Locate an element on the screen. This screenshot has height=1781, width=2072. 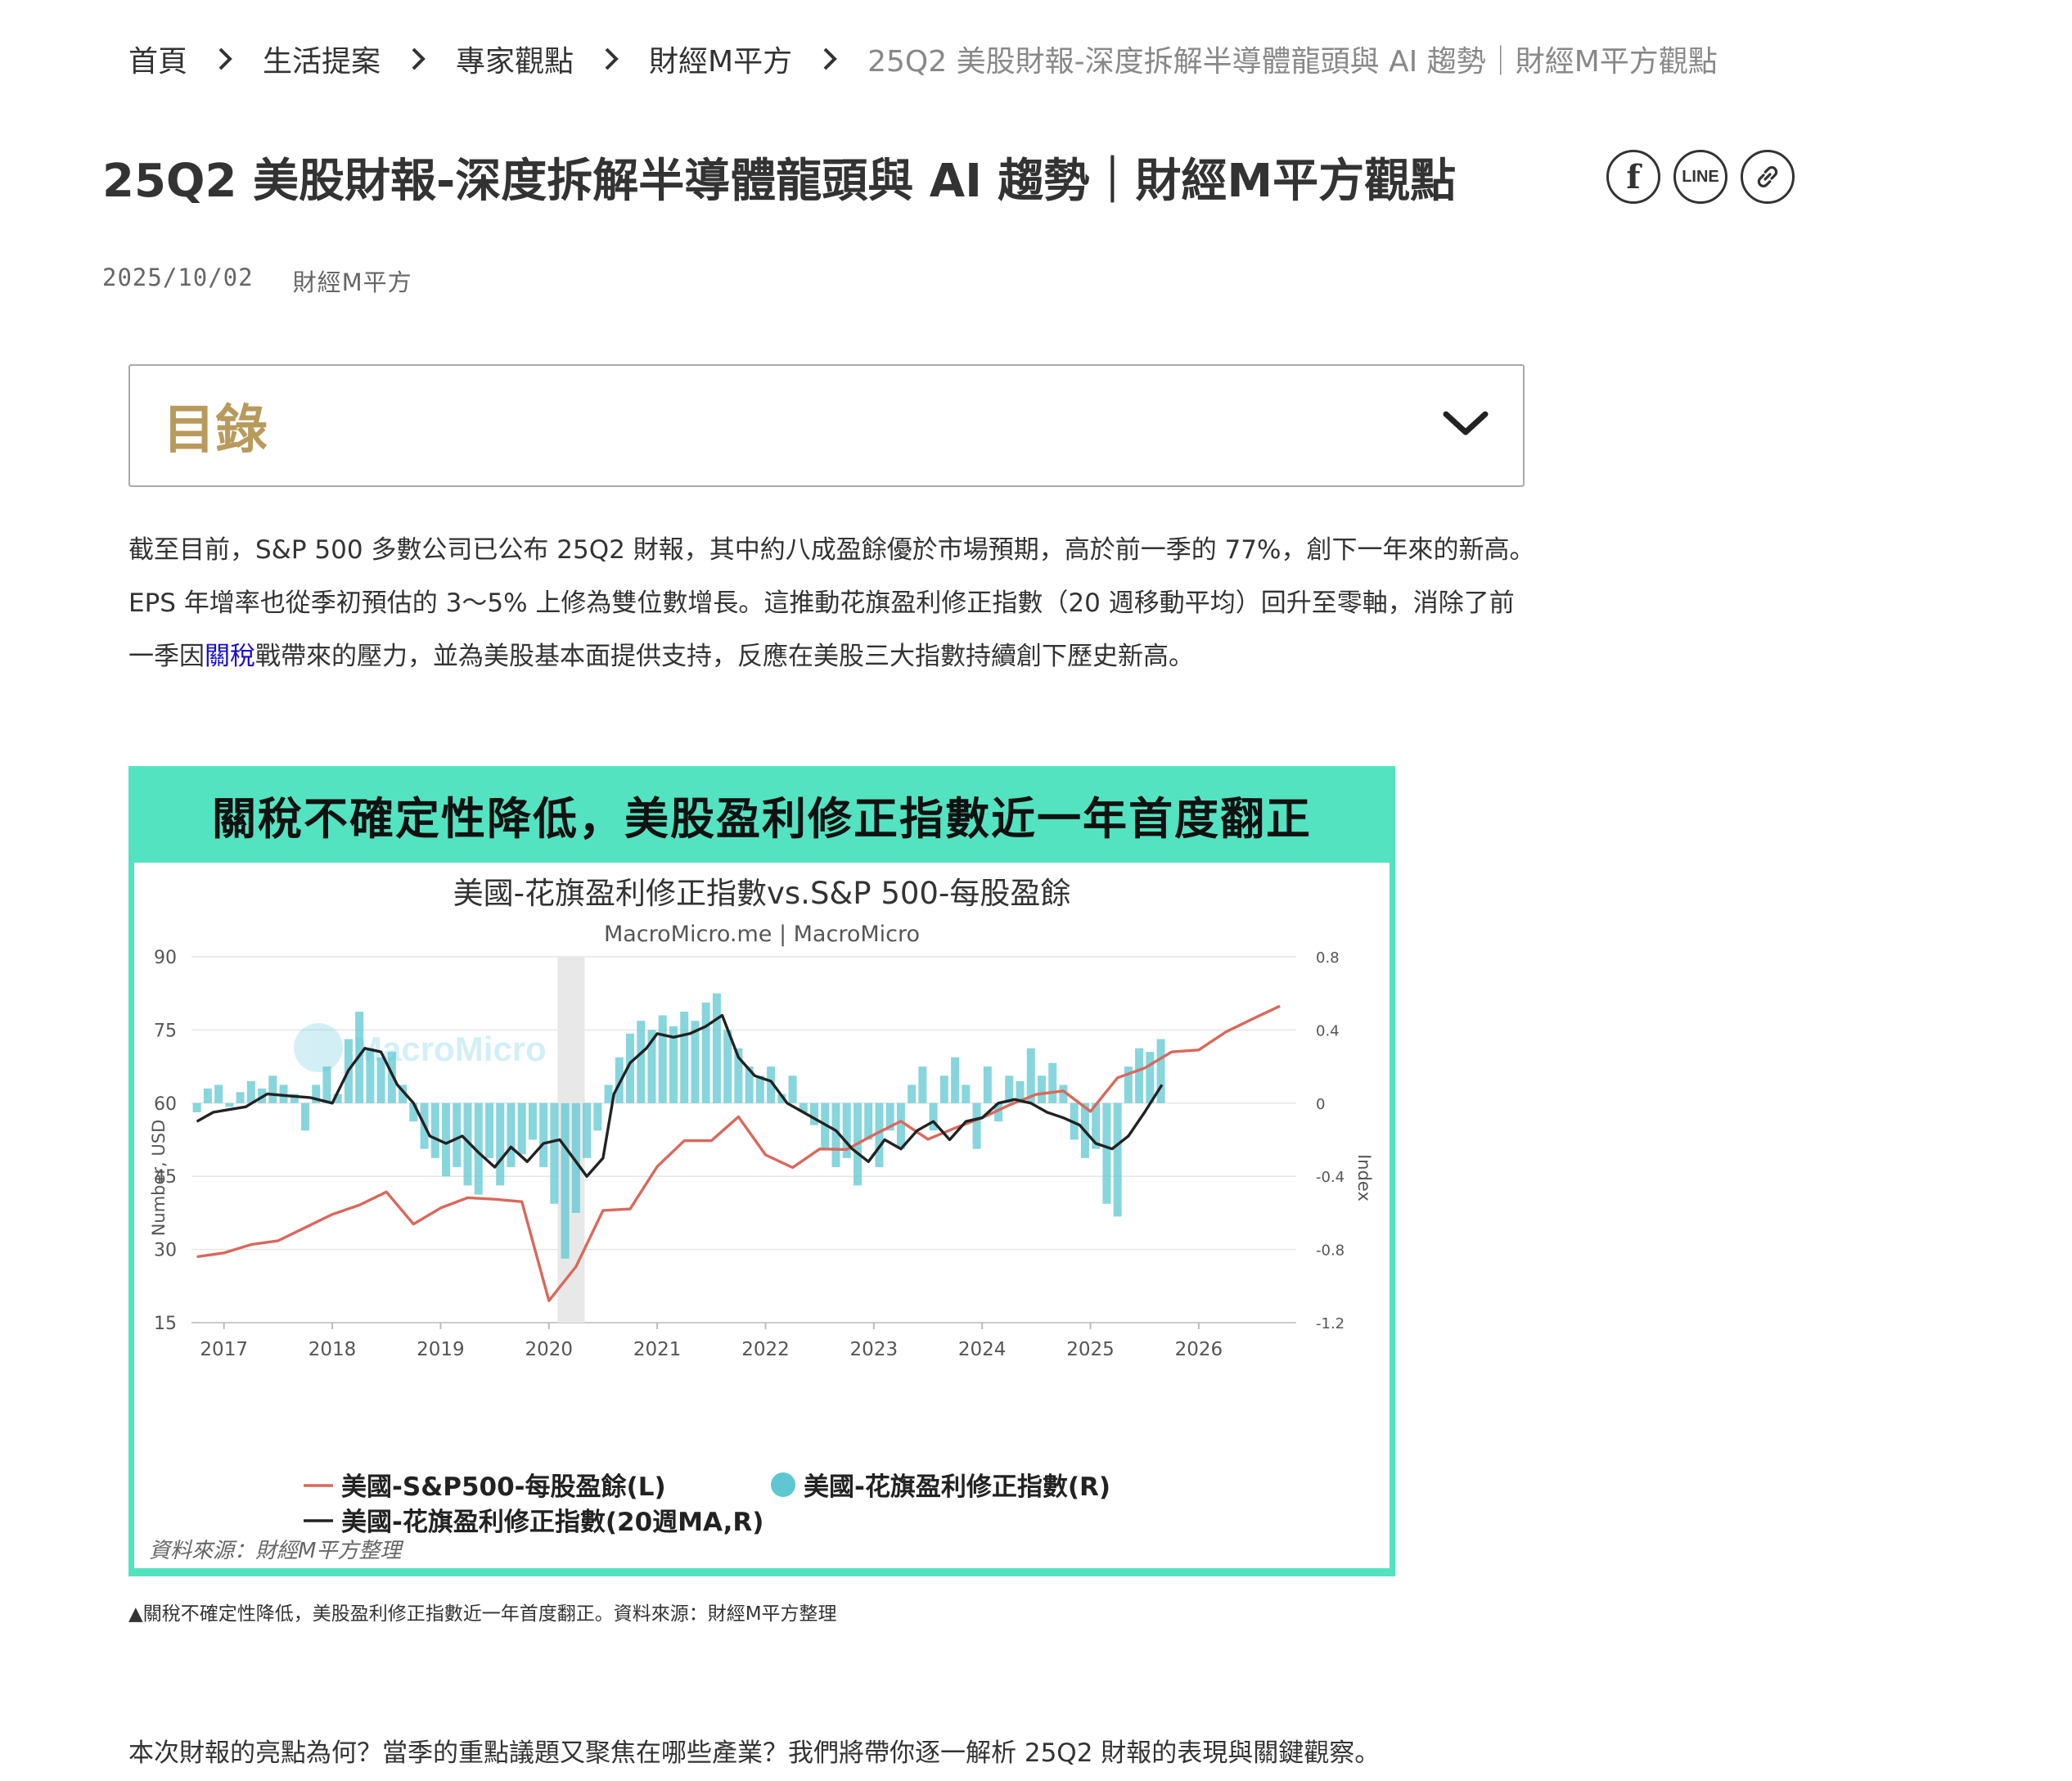
author-name: 財經M平方 is located at coordinates (352, 281).